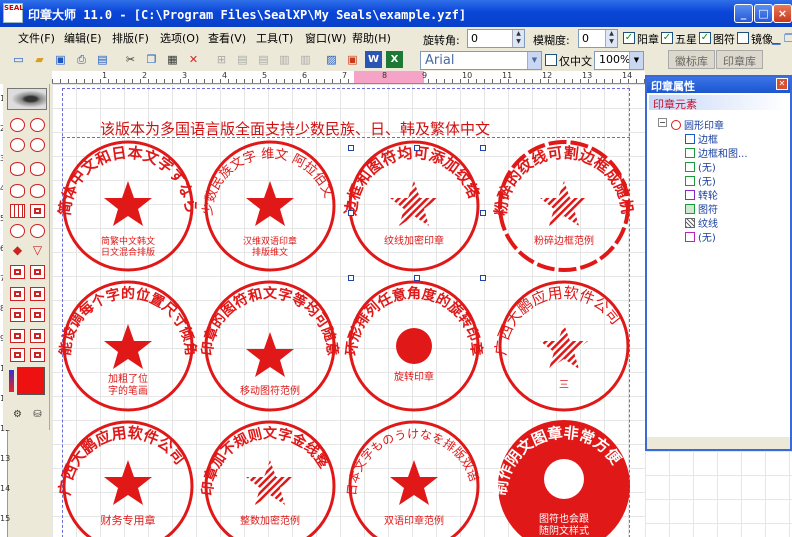  Describe the element at coordinates (242, 59) in the screenshot. I see `align-left-icon: ▤` at that location.